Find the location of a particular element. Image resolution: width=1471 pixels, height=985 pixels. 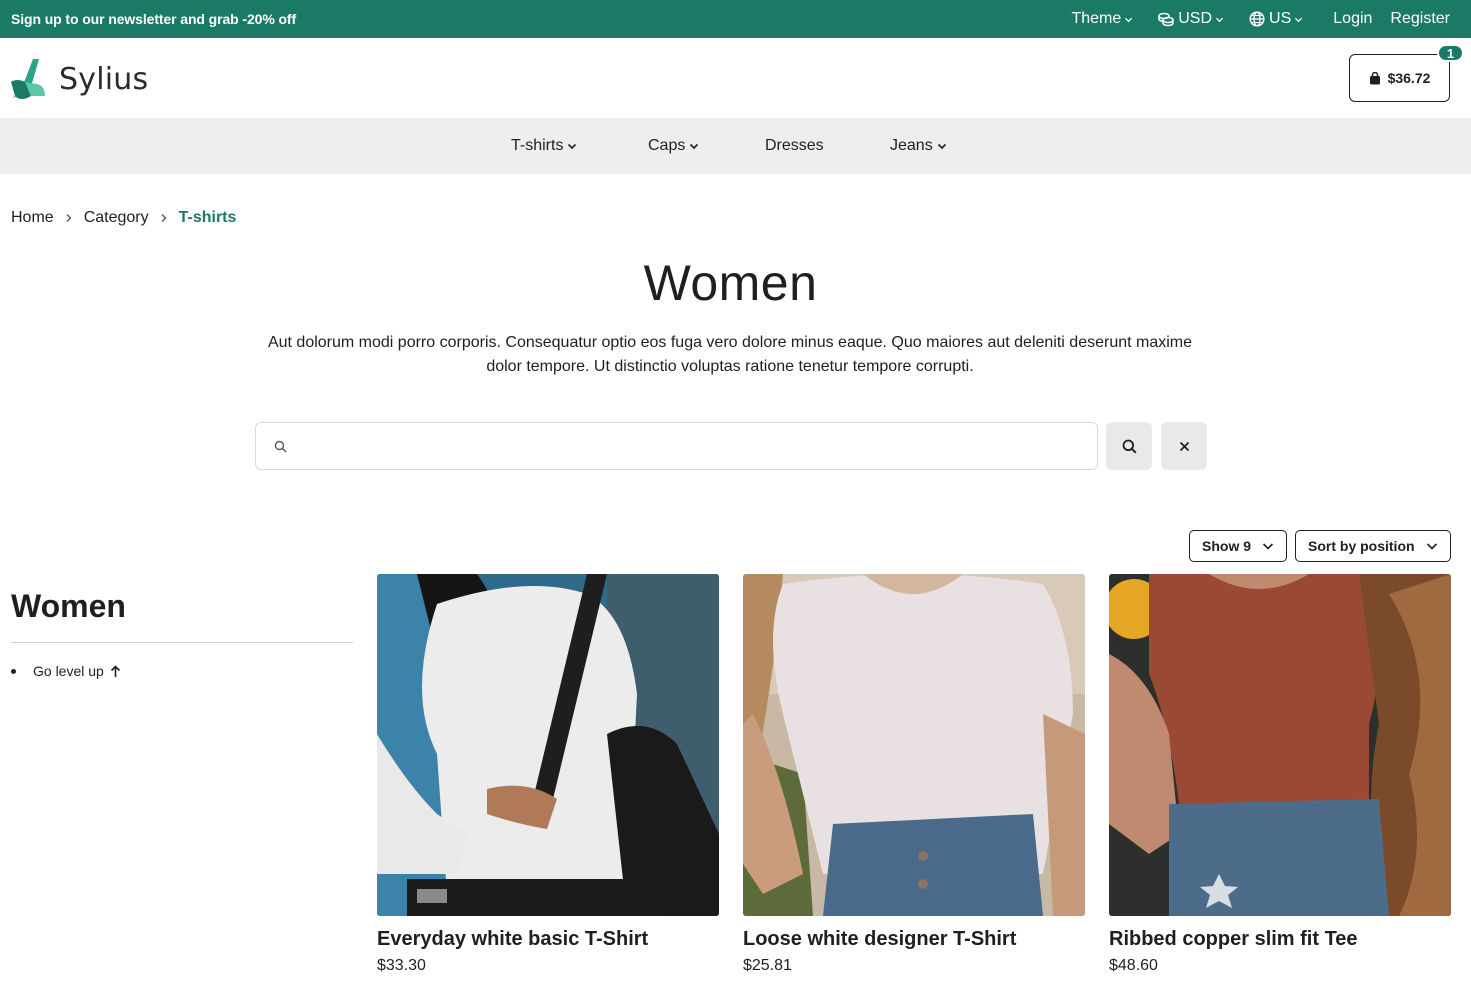

show-limit-dropdown: Show 9 is located at coordinates (1238, 546).